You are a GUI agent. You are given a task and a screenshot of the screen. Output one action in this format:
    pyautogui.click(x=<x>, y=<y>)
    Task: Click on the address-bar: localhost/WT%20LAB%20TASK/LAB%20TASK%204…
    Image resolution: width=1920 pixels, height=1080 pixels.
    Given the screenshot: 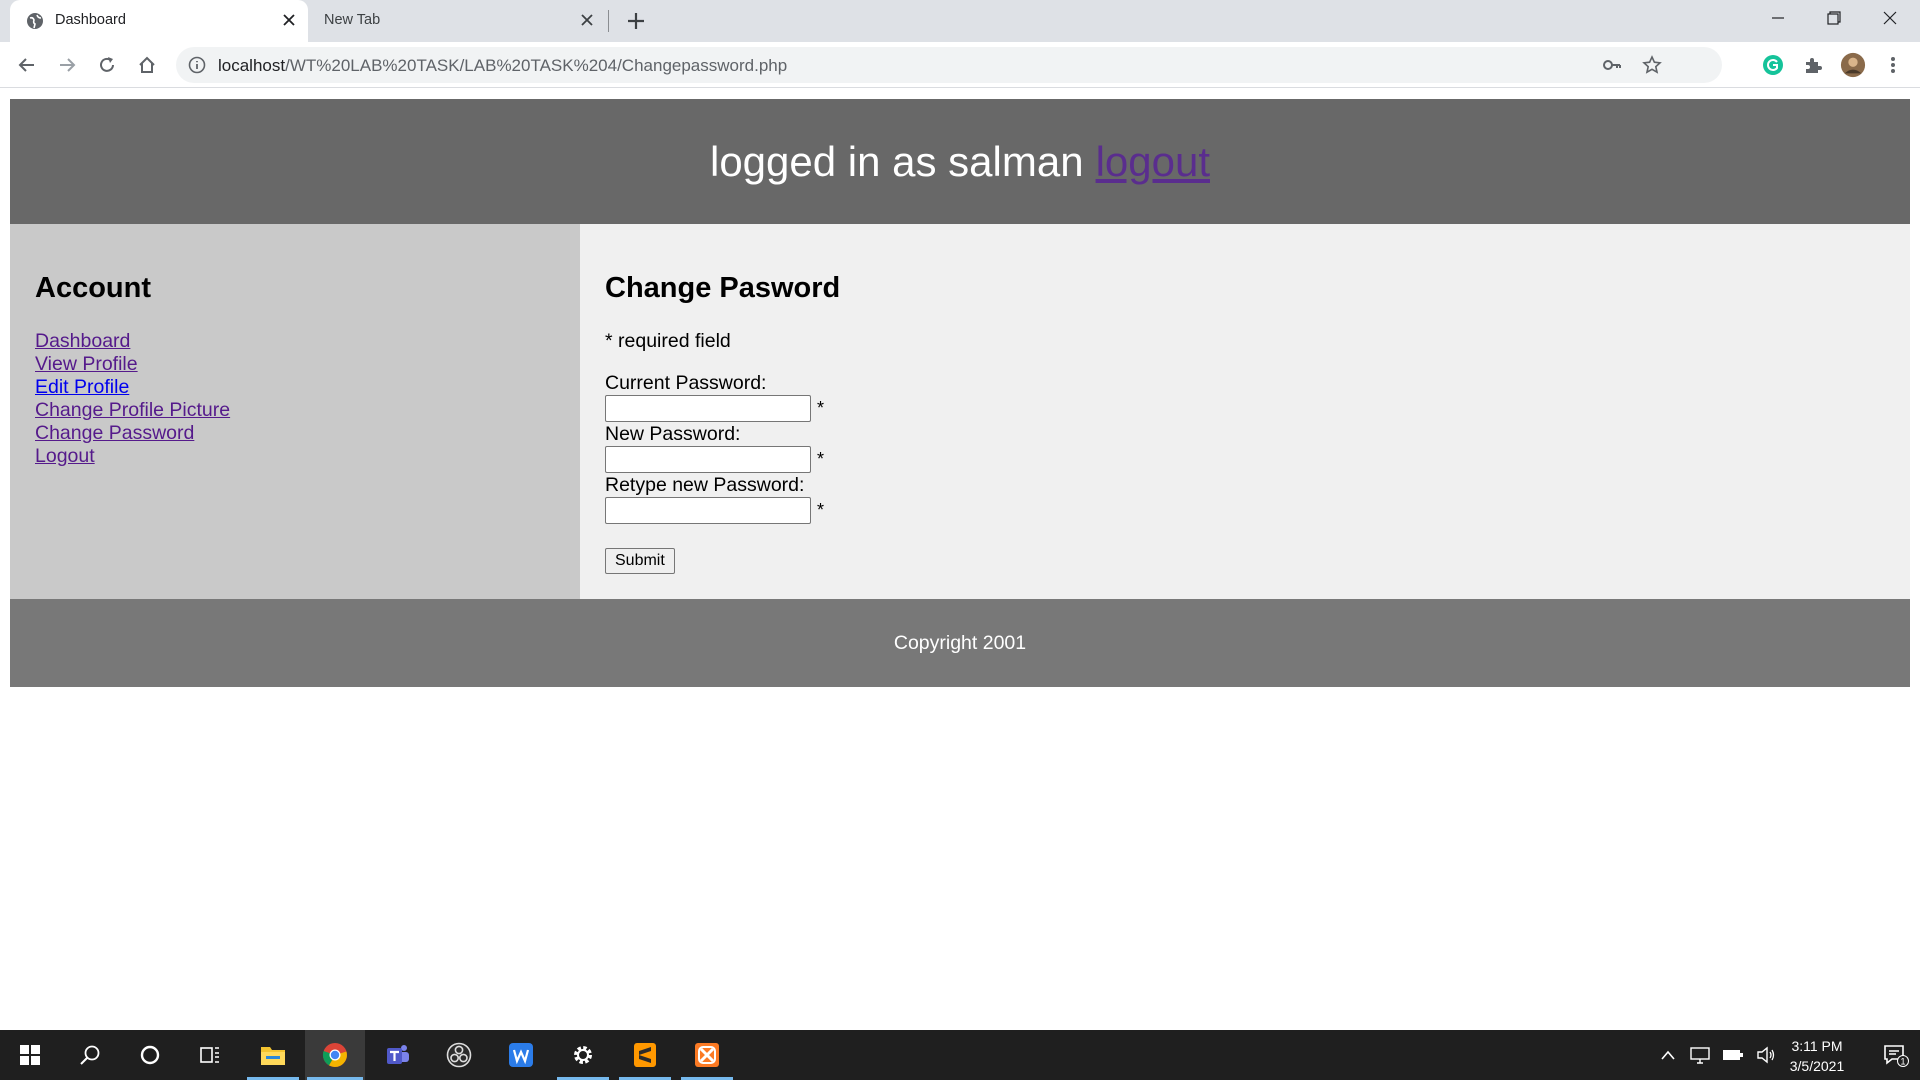 What is the action you would take?
    pyautogui.click(x=949, y=65)
    